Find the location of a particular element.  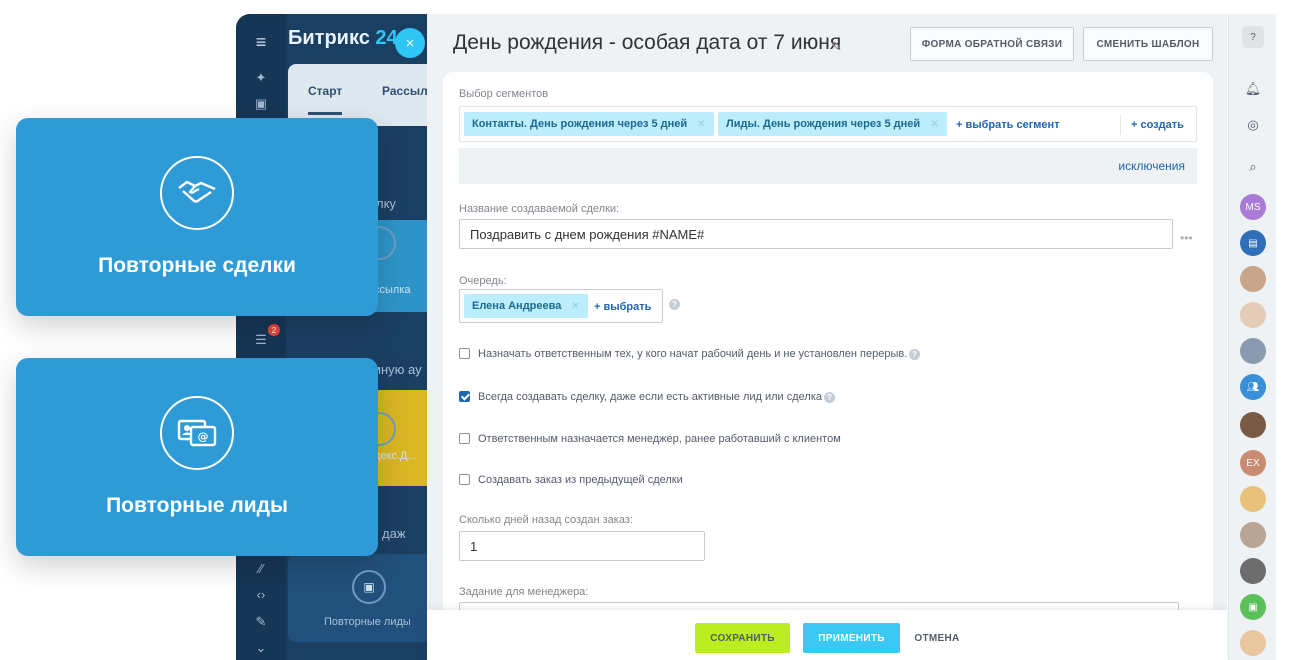

open-lines-icon: ▣ is located at coordinates (1253, 607).